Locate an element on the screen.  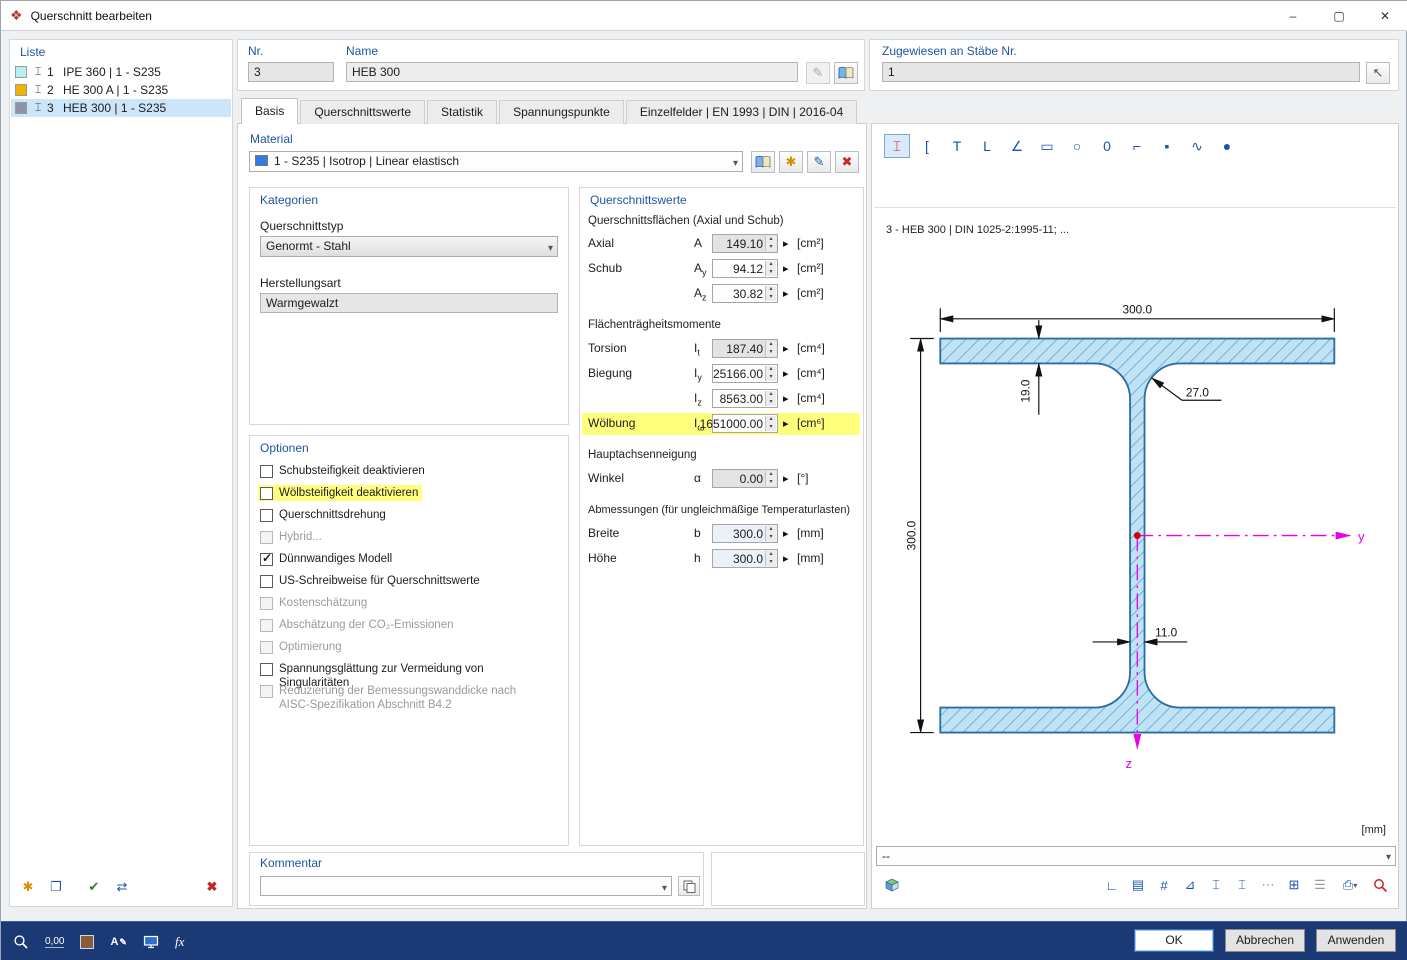
edit-material-icon: ✎ is located at coordinates (819, 162).